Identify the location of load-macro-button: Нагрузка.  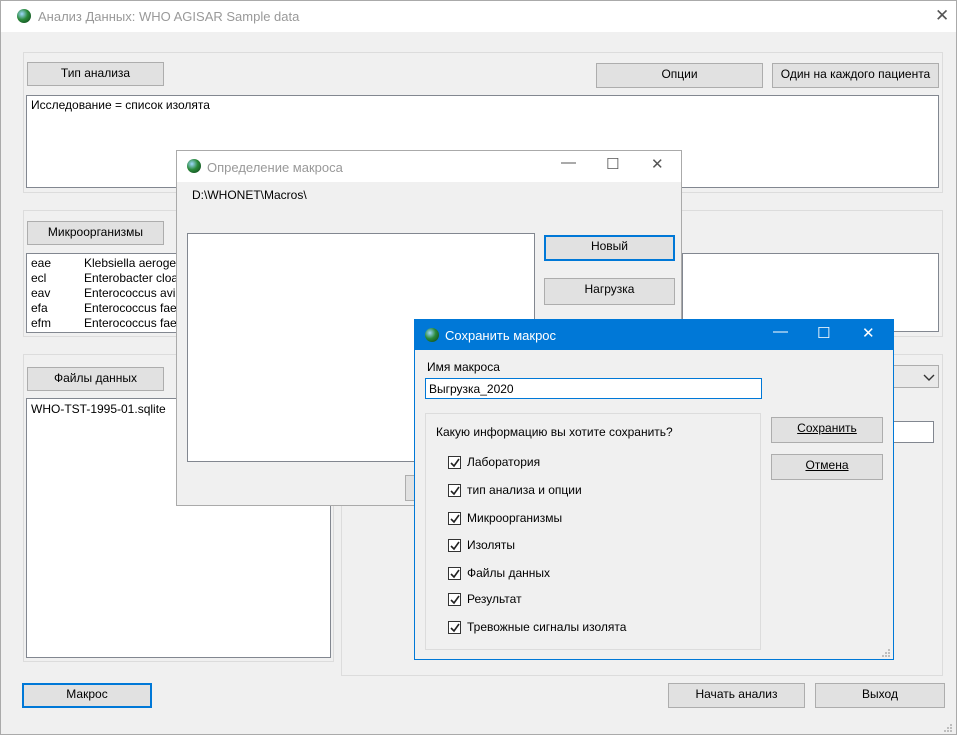
(609, 291).